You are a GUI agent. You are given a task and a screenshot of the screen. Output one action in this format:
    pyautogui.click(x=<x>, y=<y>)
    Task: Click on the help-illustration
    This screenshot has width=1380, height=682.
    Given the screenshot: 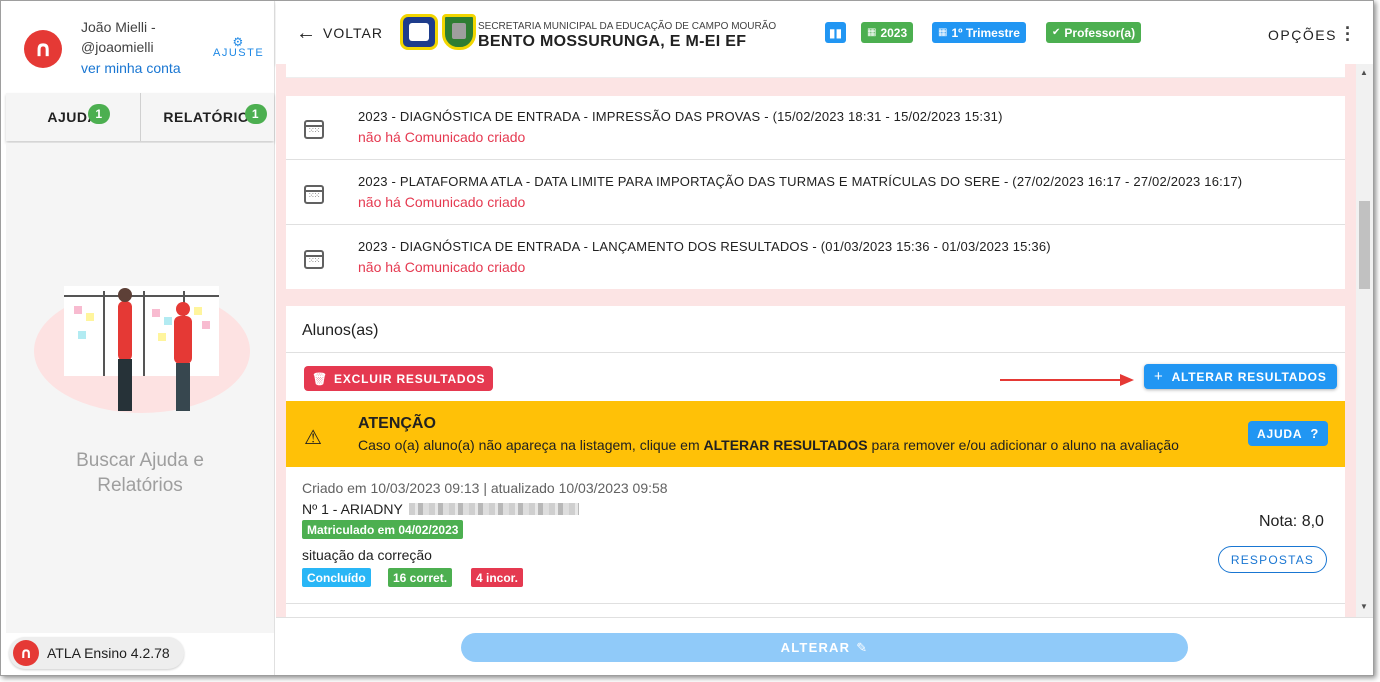 What is the action you would take?
    pyautogui.click(x=142, y=349)
    